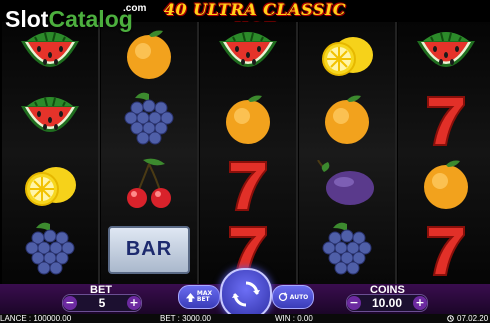 Image resolution: width=490 pixels, height=323 pixels. I want to click on max-bet-button: MAX BET, so click(199, 297).